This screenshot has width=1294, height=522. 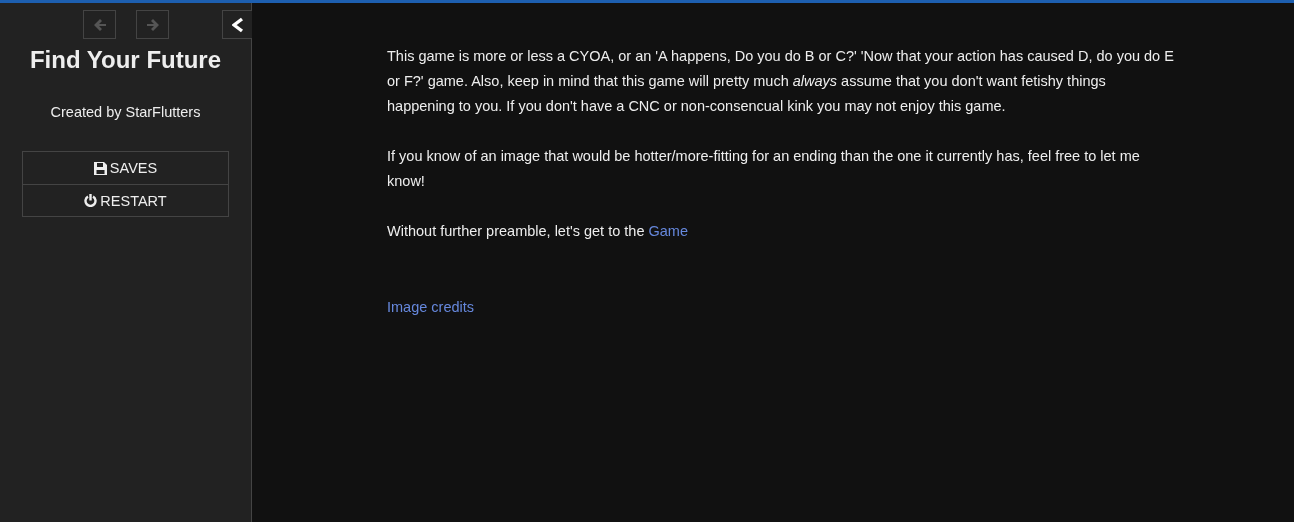 I want to click on left-arrow-icon, so click(x=99, y=24).